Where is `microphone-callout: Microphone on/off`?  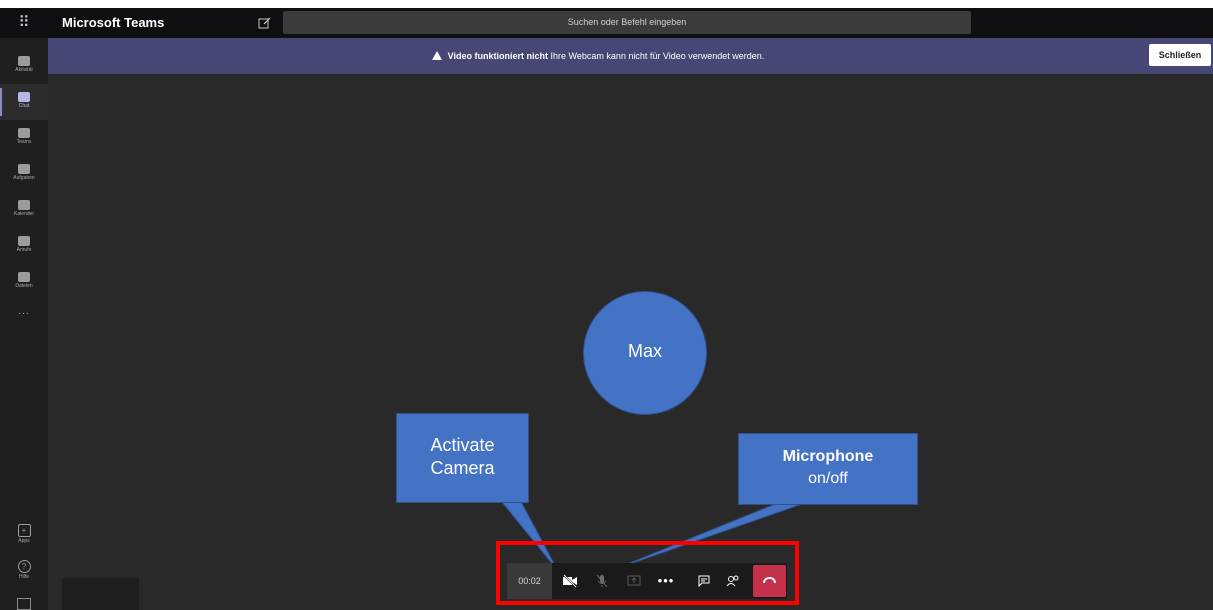 microphone-callout: Microphone on/off is located at coordinates (828, 469).